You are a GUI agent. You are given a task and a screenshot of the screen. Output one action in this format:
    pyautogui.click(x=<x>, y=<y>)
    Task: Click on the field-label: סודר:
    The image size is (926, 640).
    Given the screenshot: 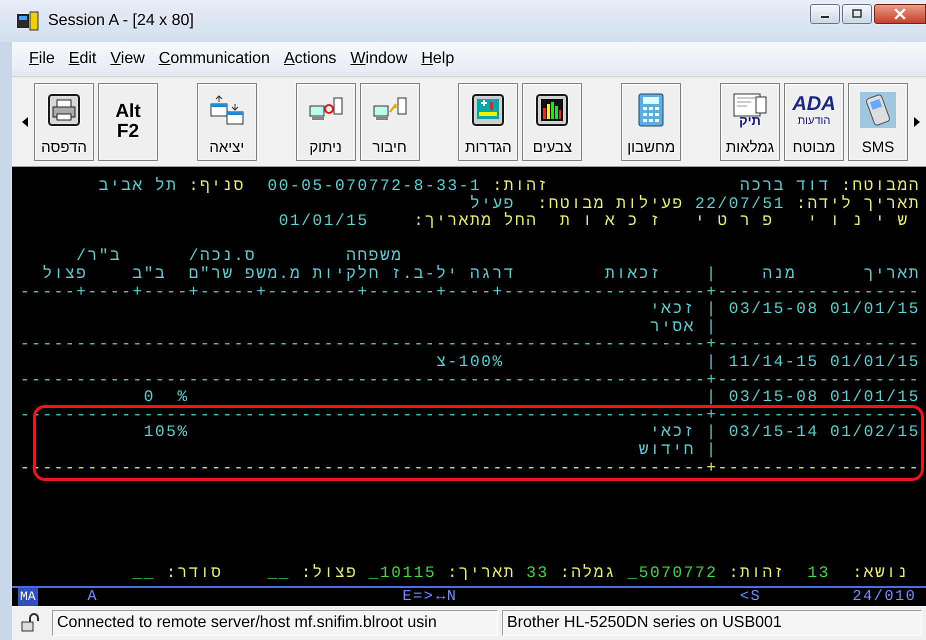 What is the action you would take?
    pyautogui.click(x=194, y=574)
    